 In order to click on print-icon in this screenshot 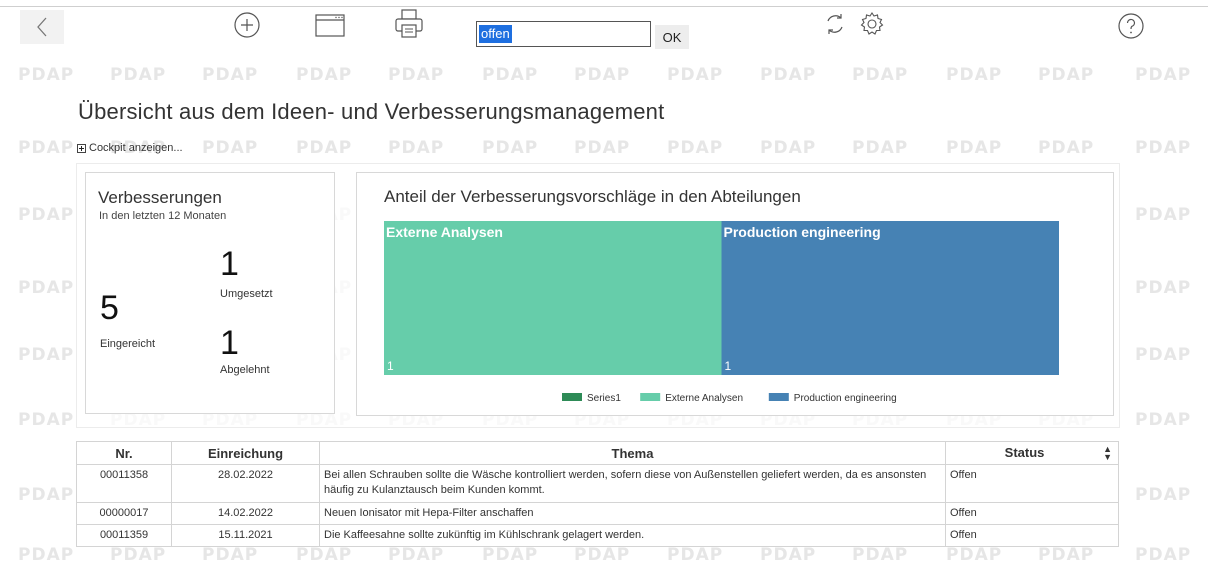, I will do `click(409, 24)`.